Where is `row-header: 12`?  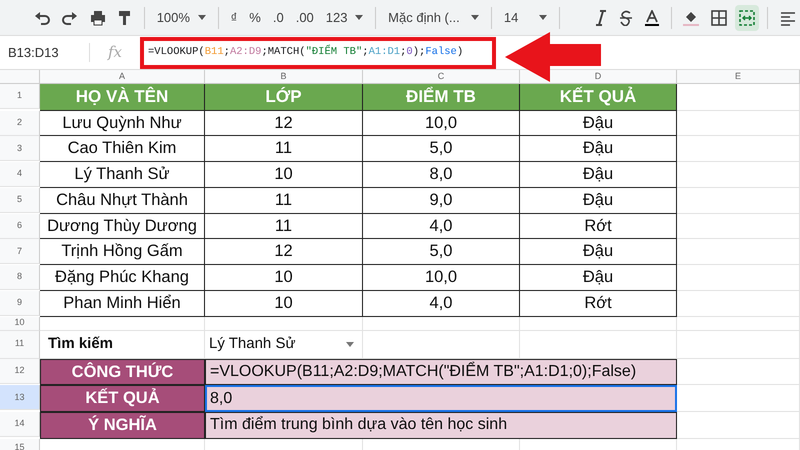 row-header: 12 is located at coordinates (20, 371).